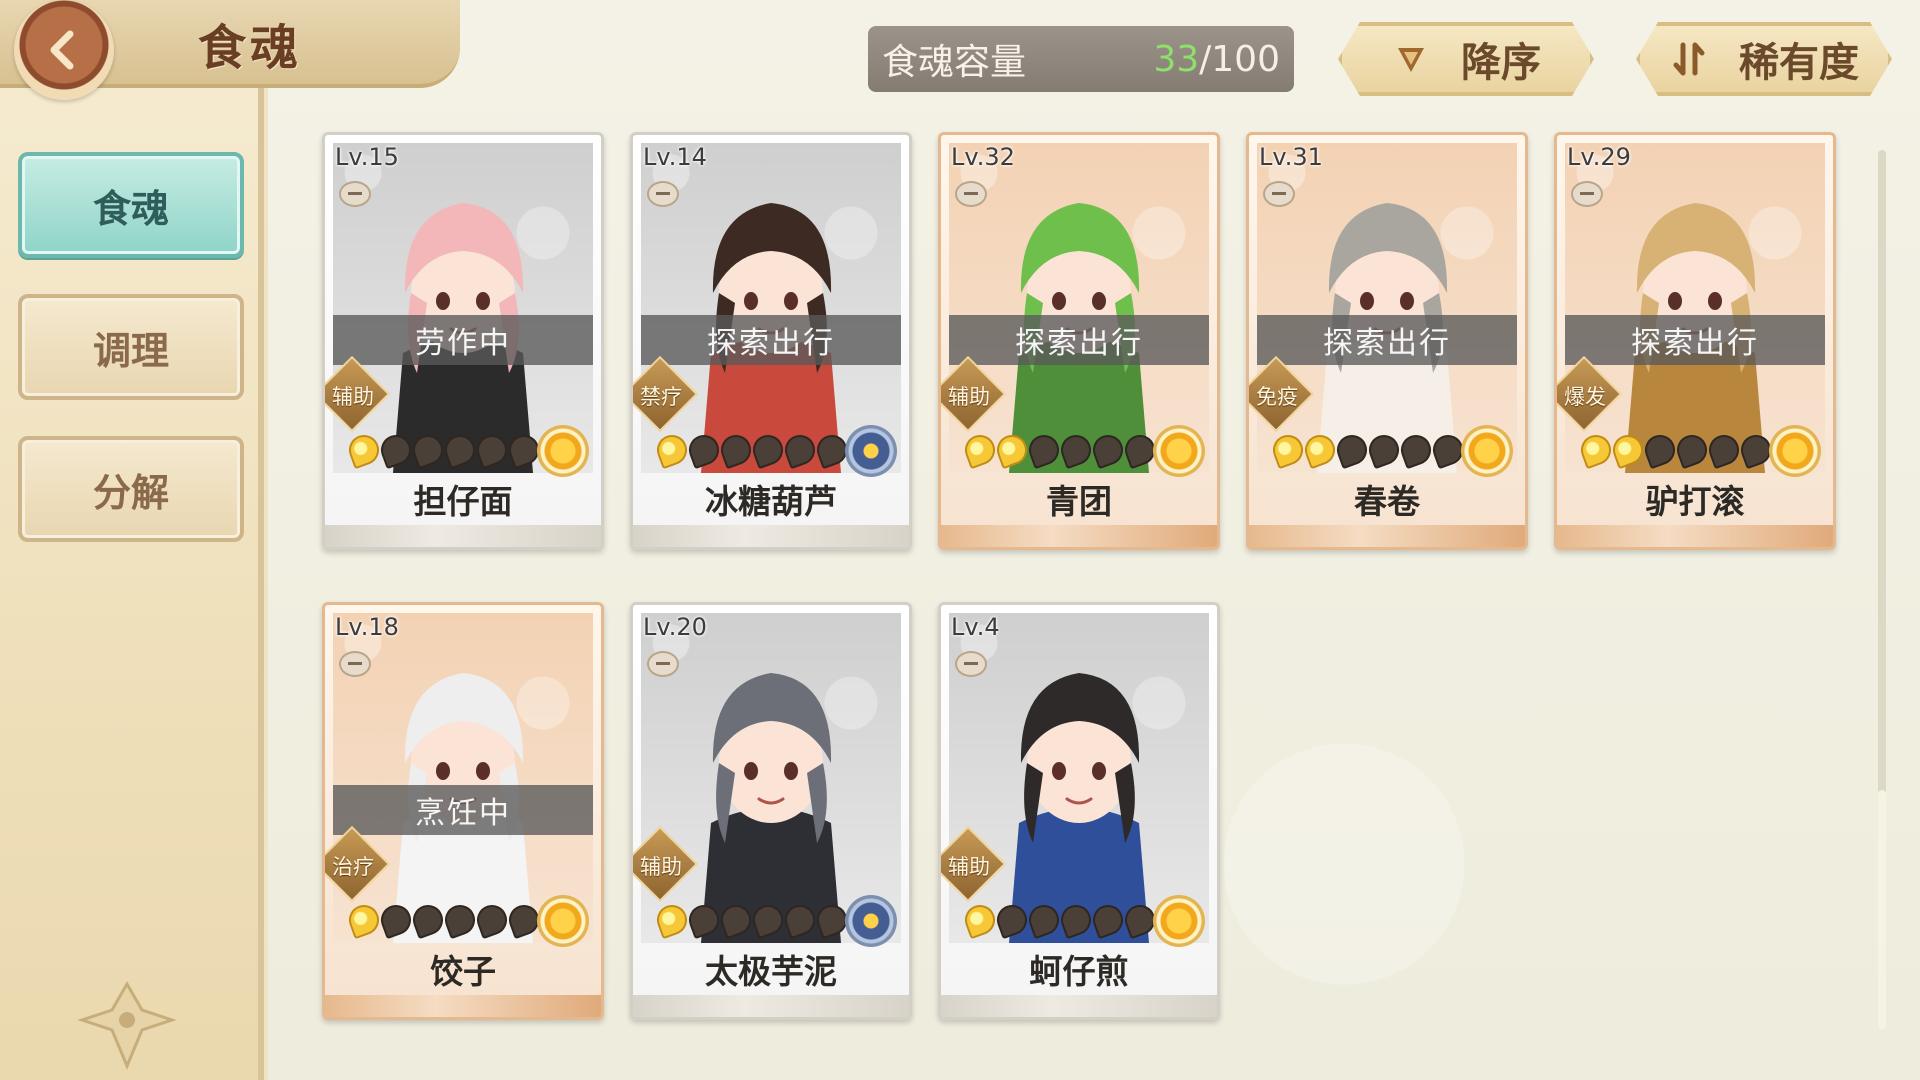  Describe the element at coordinates (675, 157) in the screenshot. I see `level-label: Lv.14` at that location.